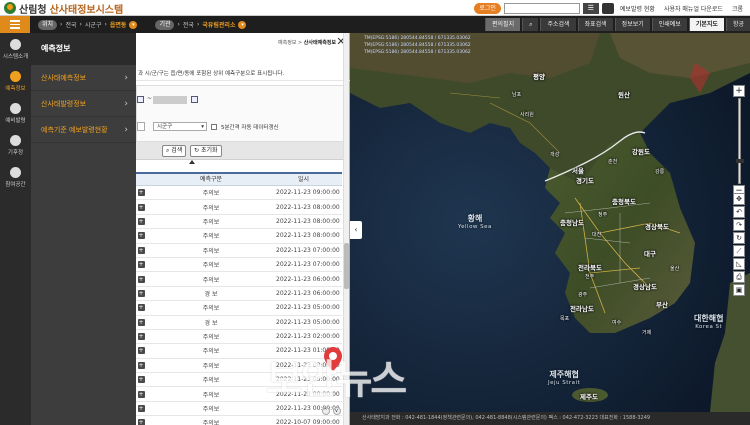  I want to click on end-date-calendar-icon, so click(194, 99).